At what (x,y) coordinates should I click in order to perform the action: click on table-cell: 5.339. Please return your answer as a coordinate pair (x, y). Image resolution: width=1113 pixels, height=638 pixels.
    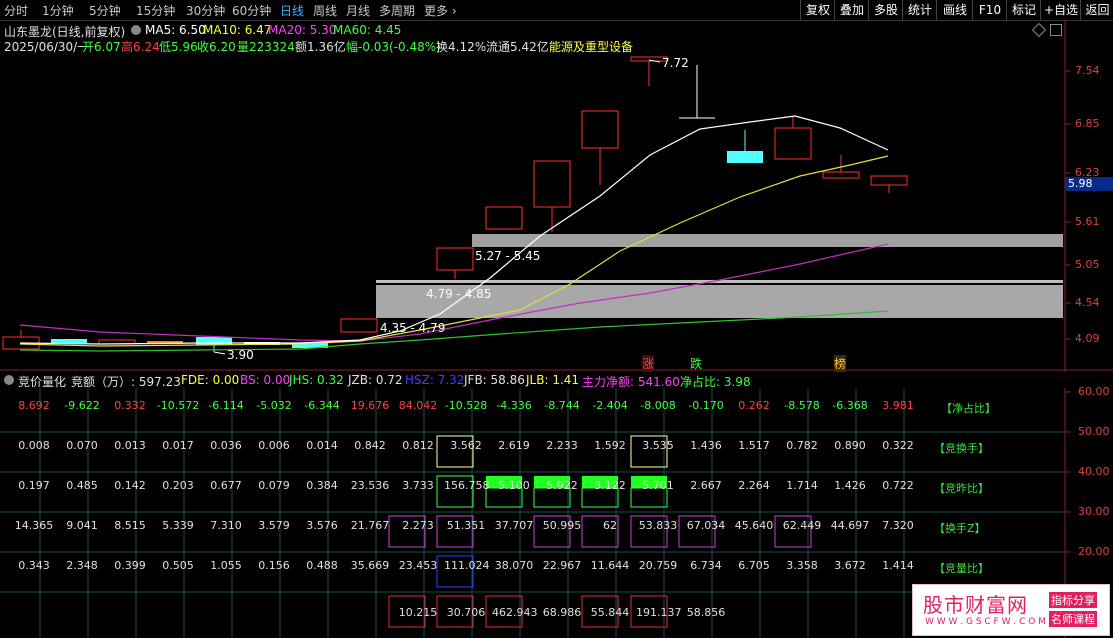
    Looking at the image, I should click on (178, 525).